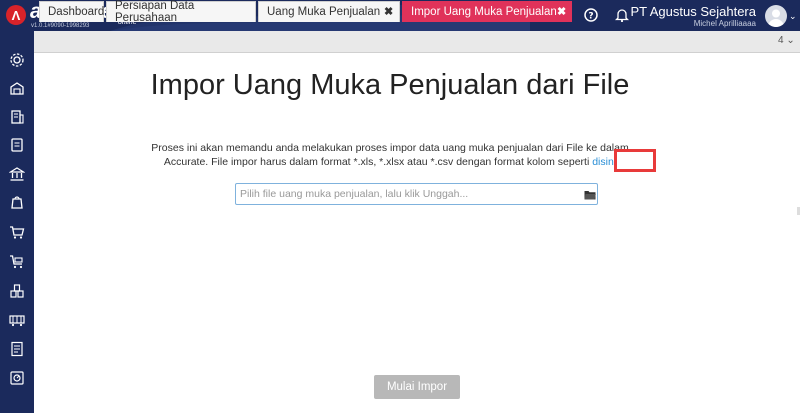 The image size is (800, 413). Describe the element at coordinates (635, 160) in the screenshot. I see `link-highlight-box` at that location.